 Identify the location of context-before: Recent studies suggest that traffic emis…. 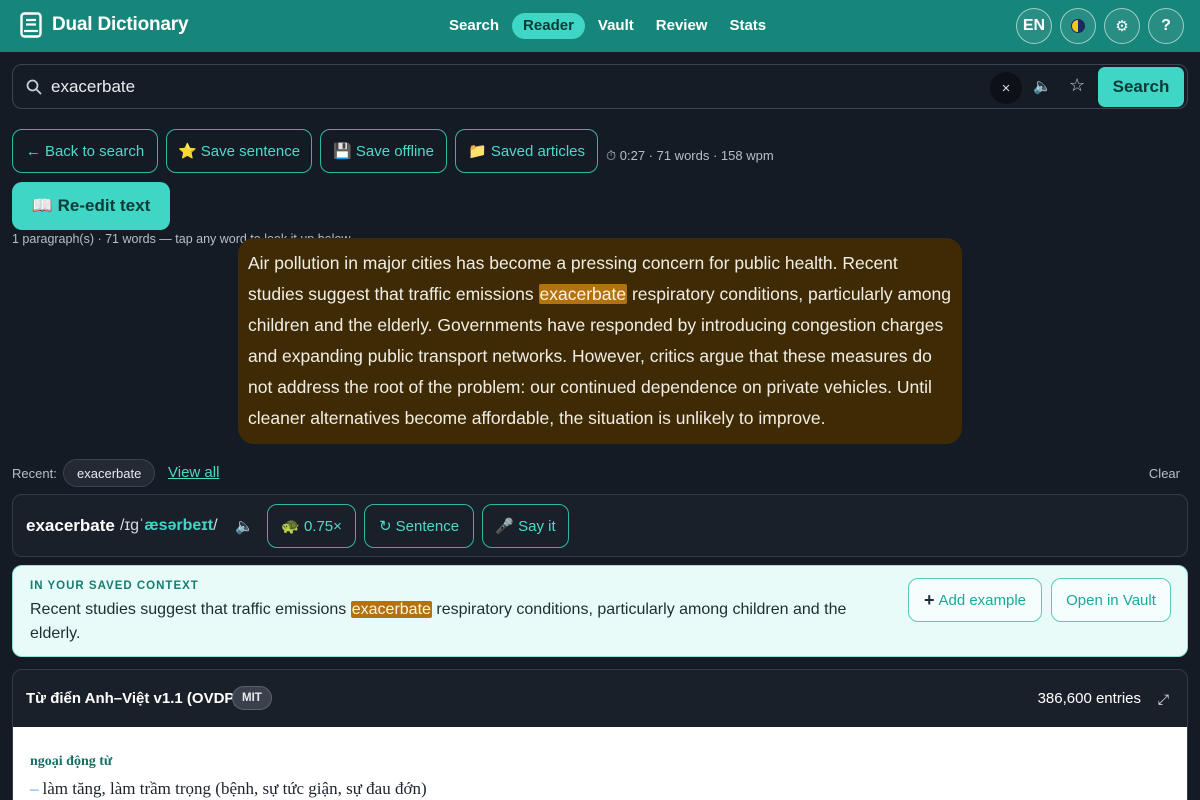
(190, 609).